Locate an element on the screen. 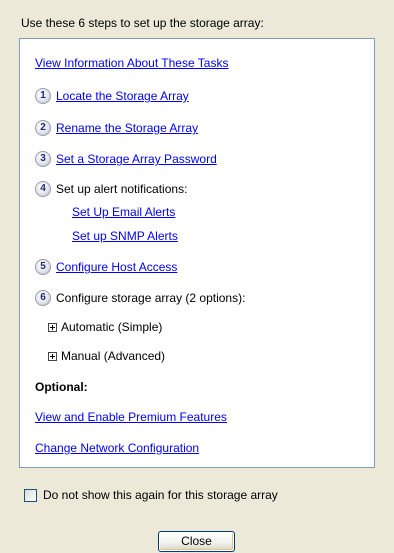 The height and width of the screenshot is (553, 394). step-5-row: 5 Configure Host Access is located at coordinates (106, 267).